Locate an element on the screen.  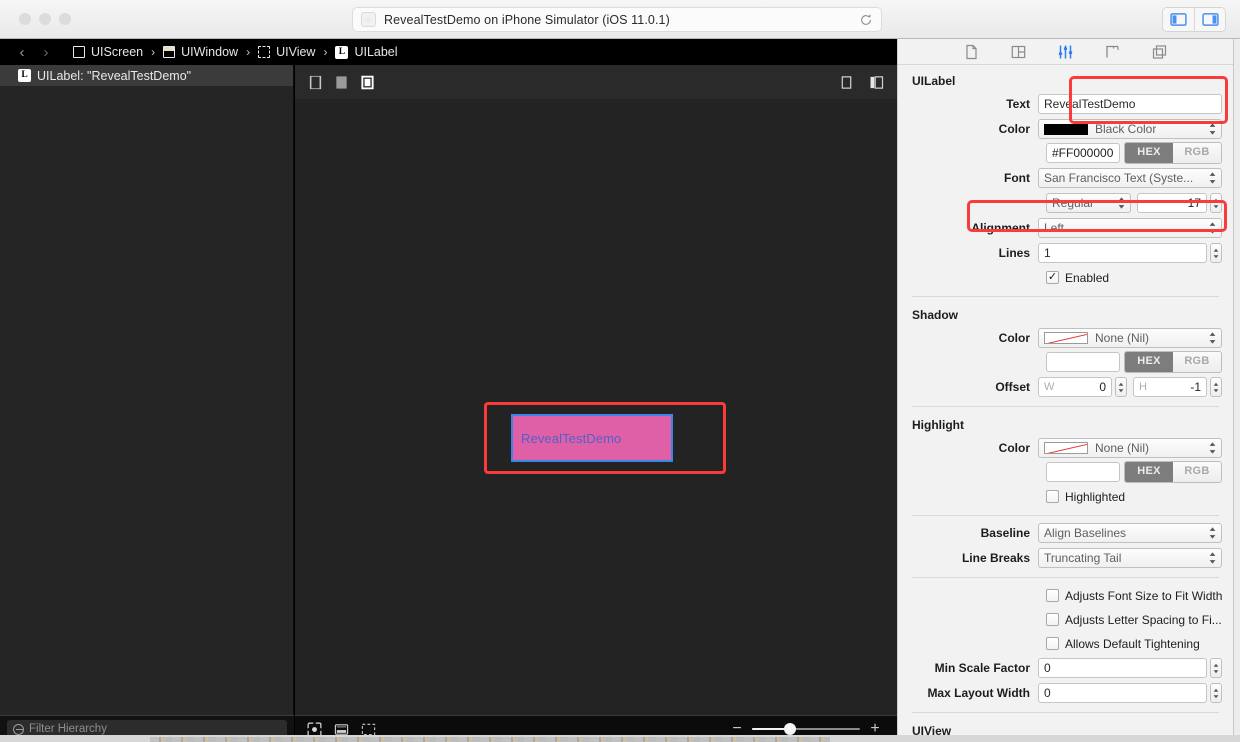
breadcrumb-item-uiview: UIView is located at coordinates (286, 52).